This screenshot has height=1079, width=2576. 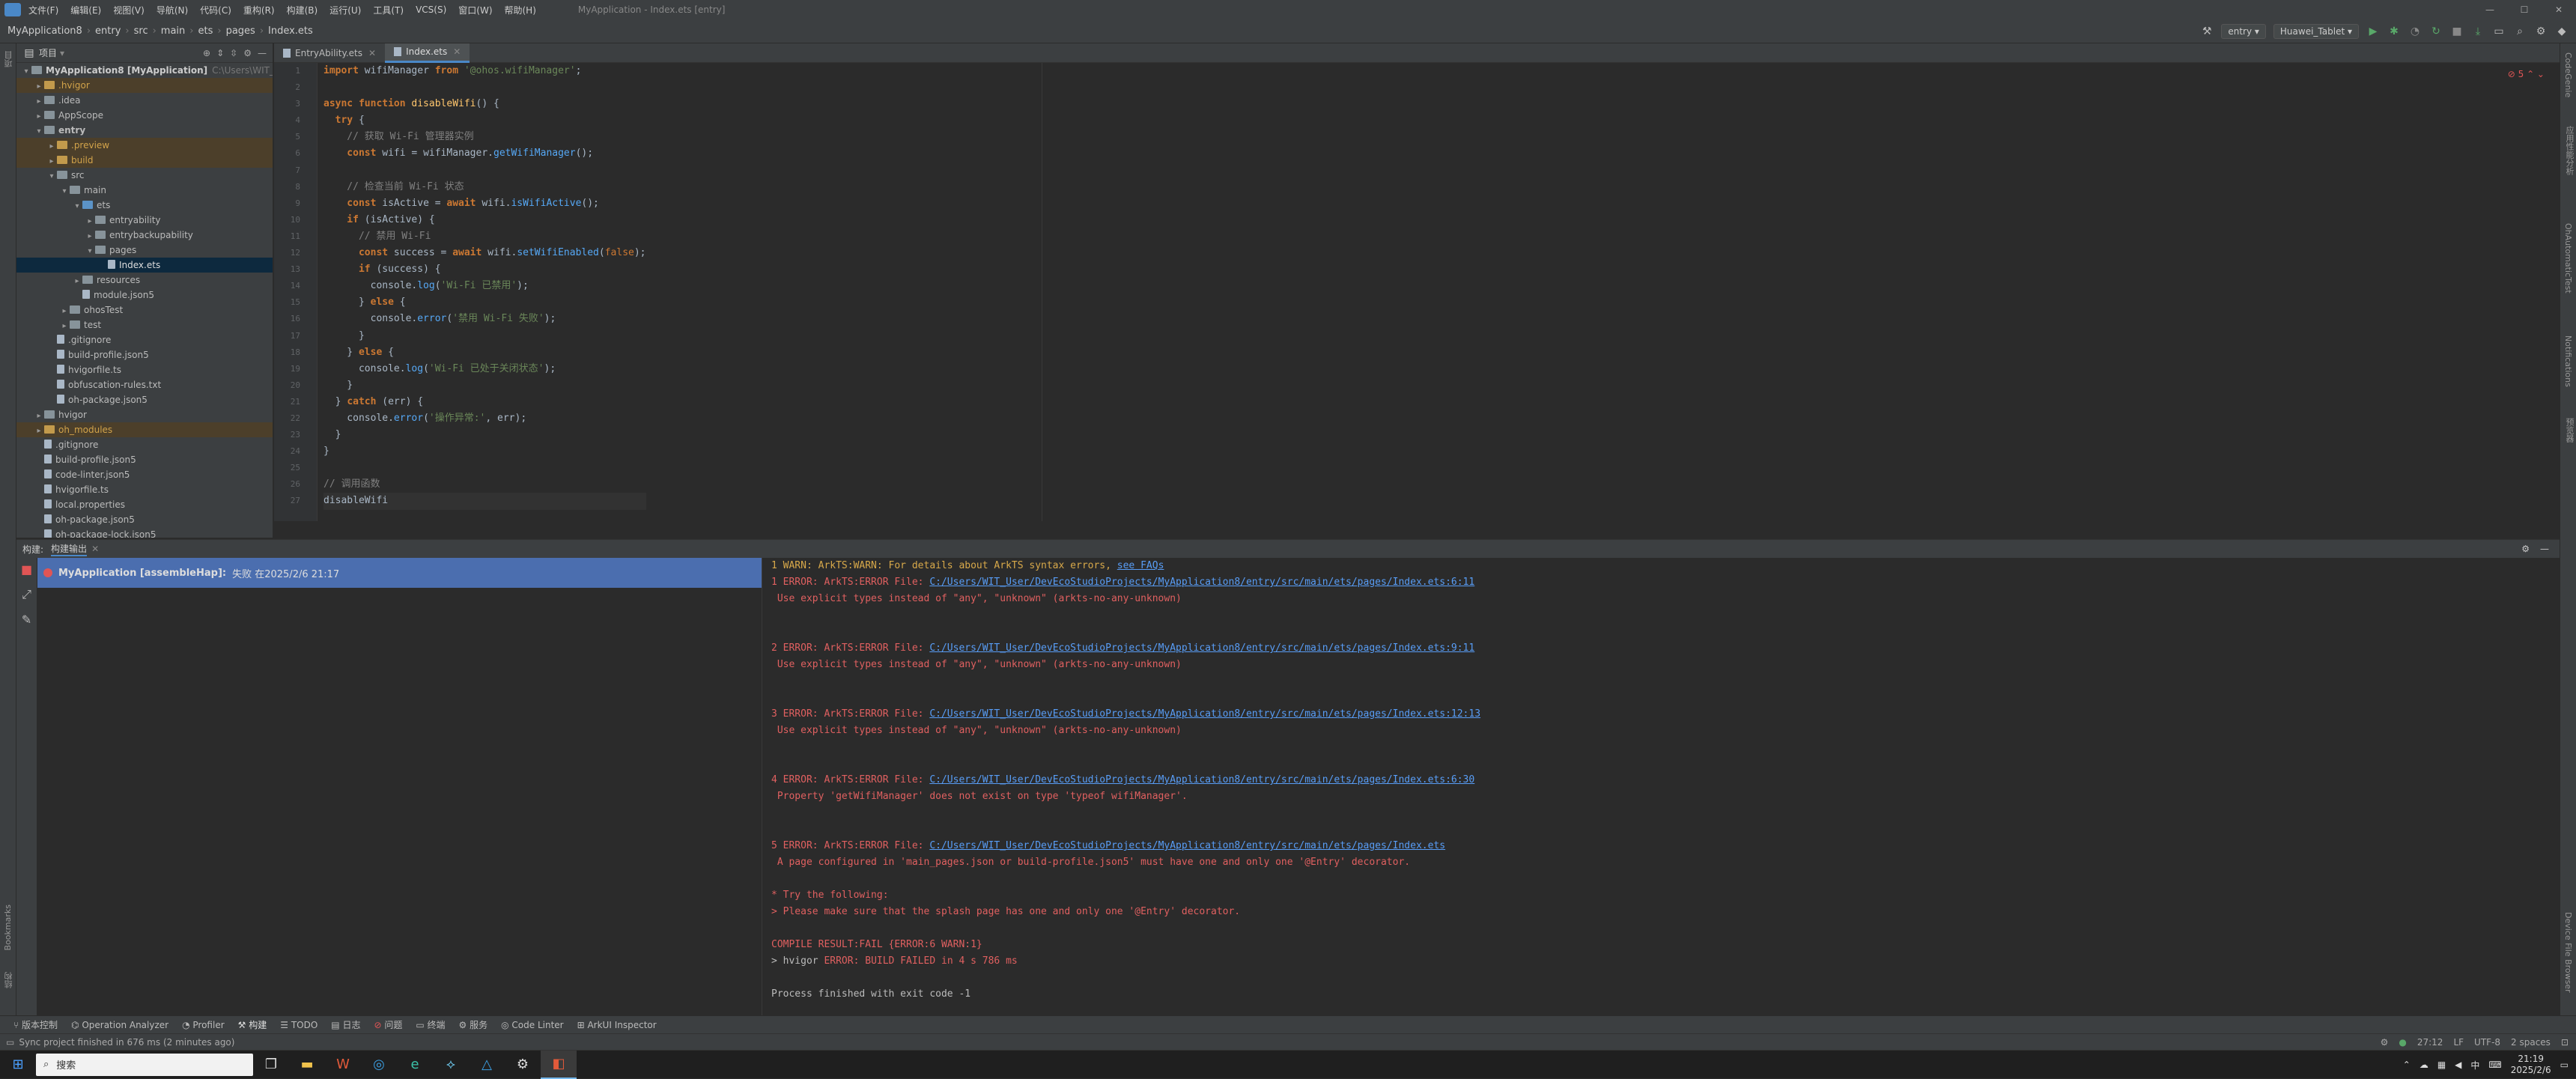 I want to click on hammer-icon: ⚒, so click(x=2207, y=31).